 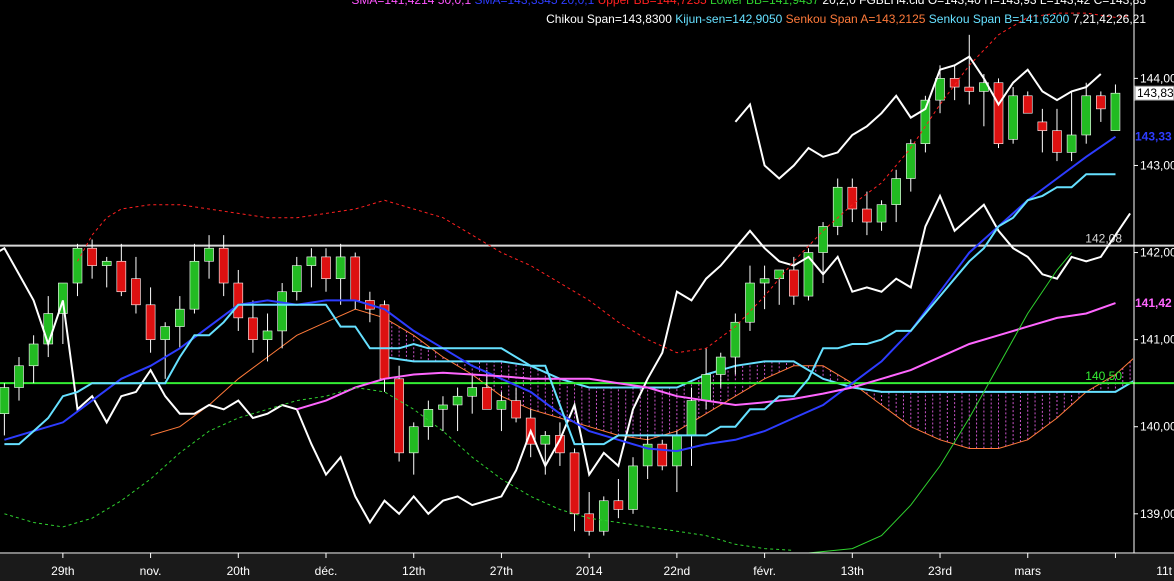 What do you see at coordinates (535, 3) in the screenshot?
I see `legend-entry: SMA=143,3345 20,0,1` at bounding box center [535, 3].